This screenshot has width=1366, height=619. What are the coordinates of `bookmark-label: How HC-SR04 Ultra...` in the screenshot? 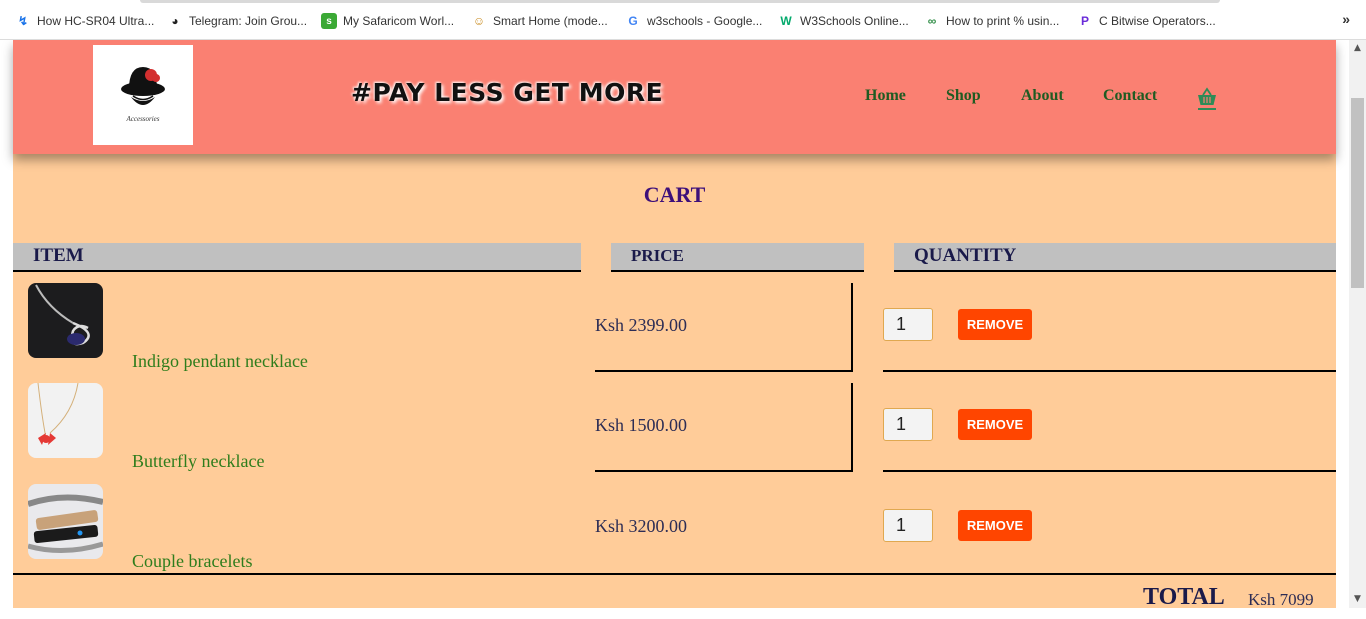 It's located at (96, 21).